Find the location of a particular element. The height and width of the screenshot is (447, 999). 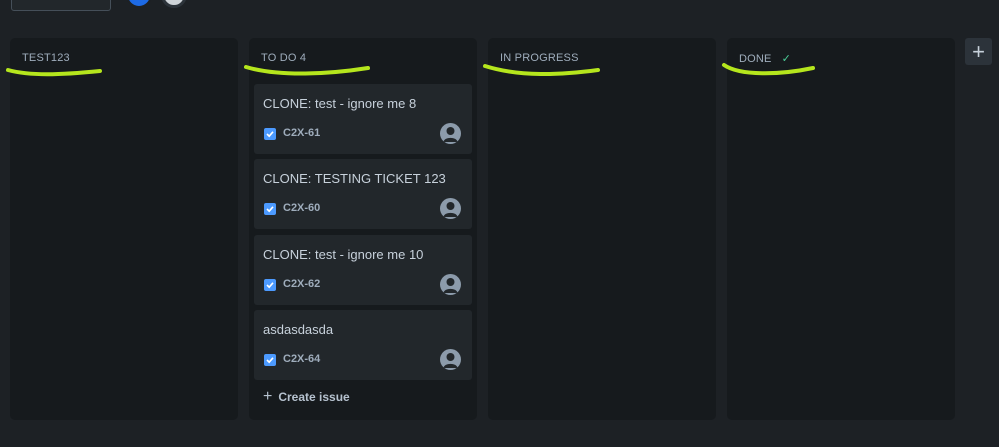

column-title: TO DO 4 is located at coordinates (284, 58).